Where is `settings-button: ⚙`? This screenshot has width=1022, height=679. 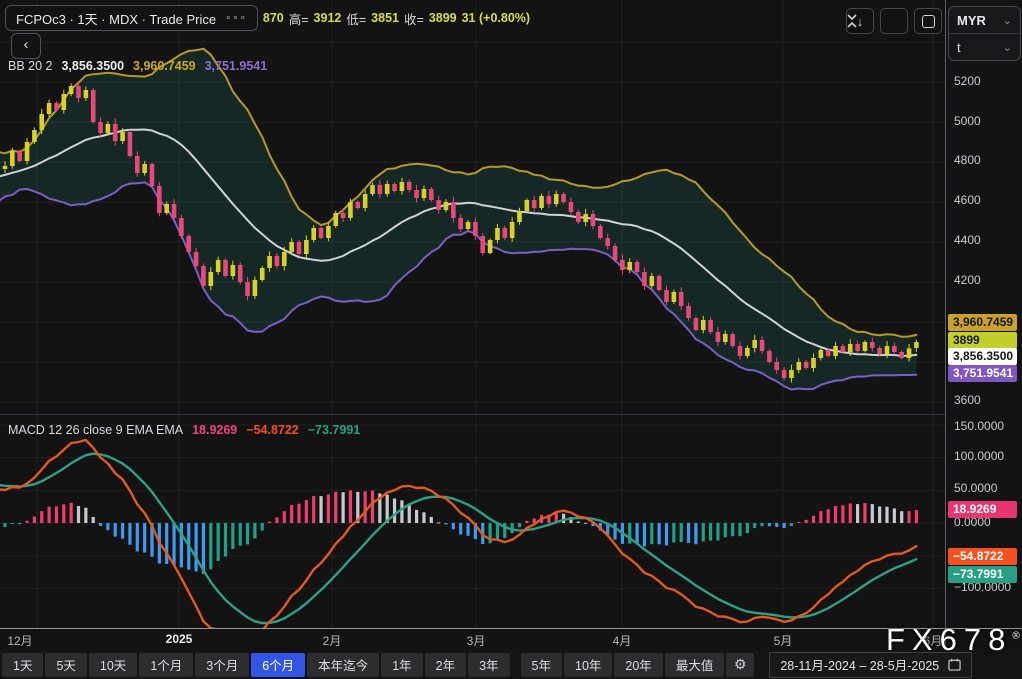
settings-button: ⚙ is located at coordinates (740, 664).